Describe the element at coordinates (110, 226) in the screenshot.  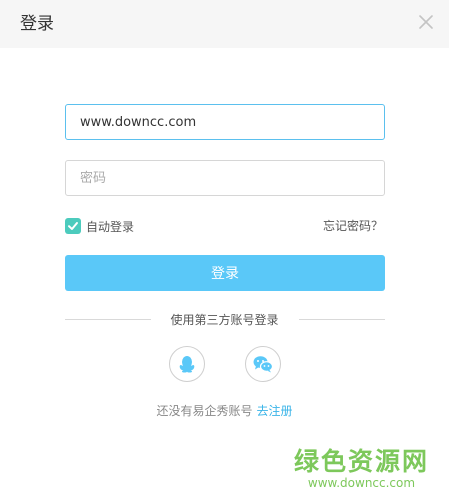
I see `auto-login-label: 自动登录` at that location.